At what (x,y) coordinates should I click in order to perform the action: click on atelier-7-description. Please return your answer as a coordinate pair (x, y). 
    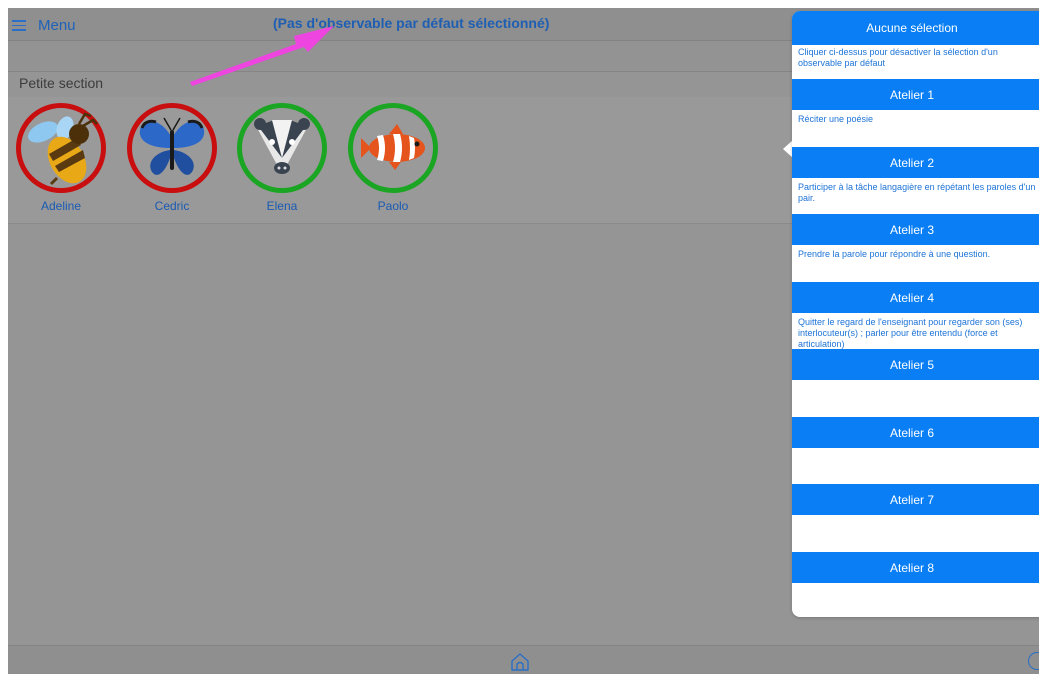
    Looking at the image, I should click on (918, 535).